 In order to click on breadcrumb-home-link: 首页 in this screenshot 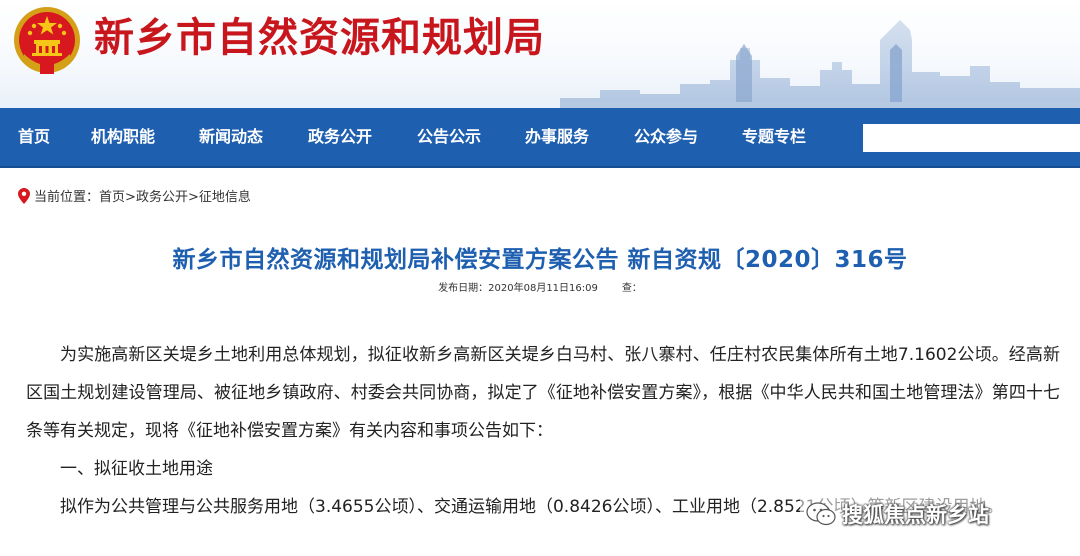, I will do `click(112, 197)`.